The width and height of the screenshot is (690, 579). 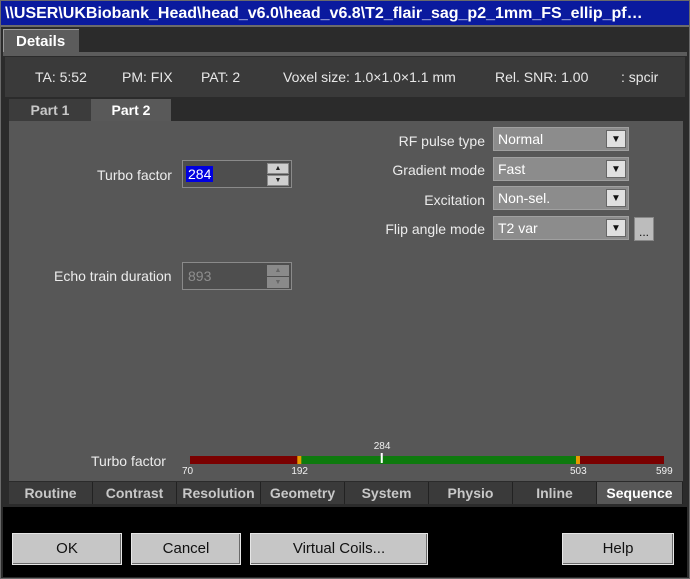 What do you see at coordinates (278, 180) in the screenshot?
I see `turbo-factor-decrement-button: ▼` at bounding box center [278, 180].